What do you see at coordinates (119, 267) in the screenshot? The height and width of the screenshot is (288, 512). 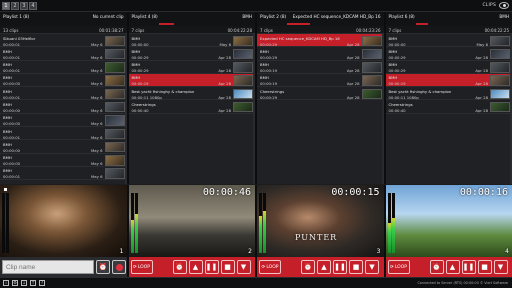 I see `record-button` at bounding box center [119, 267].